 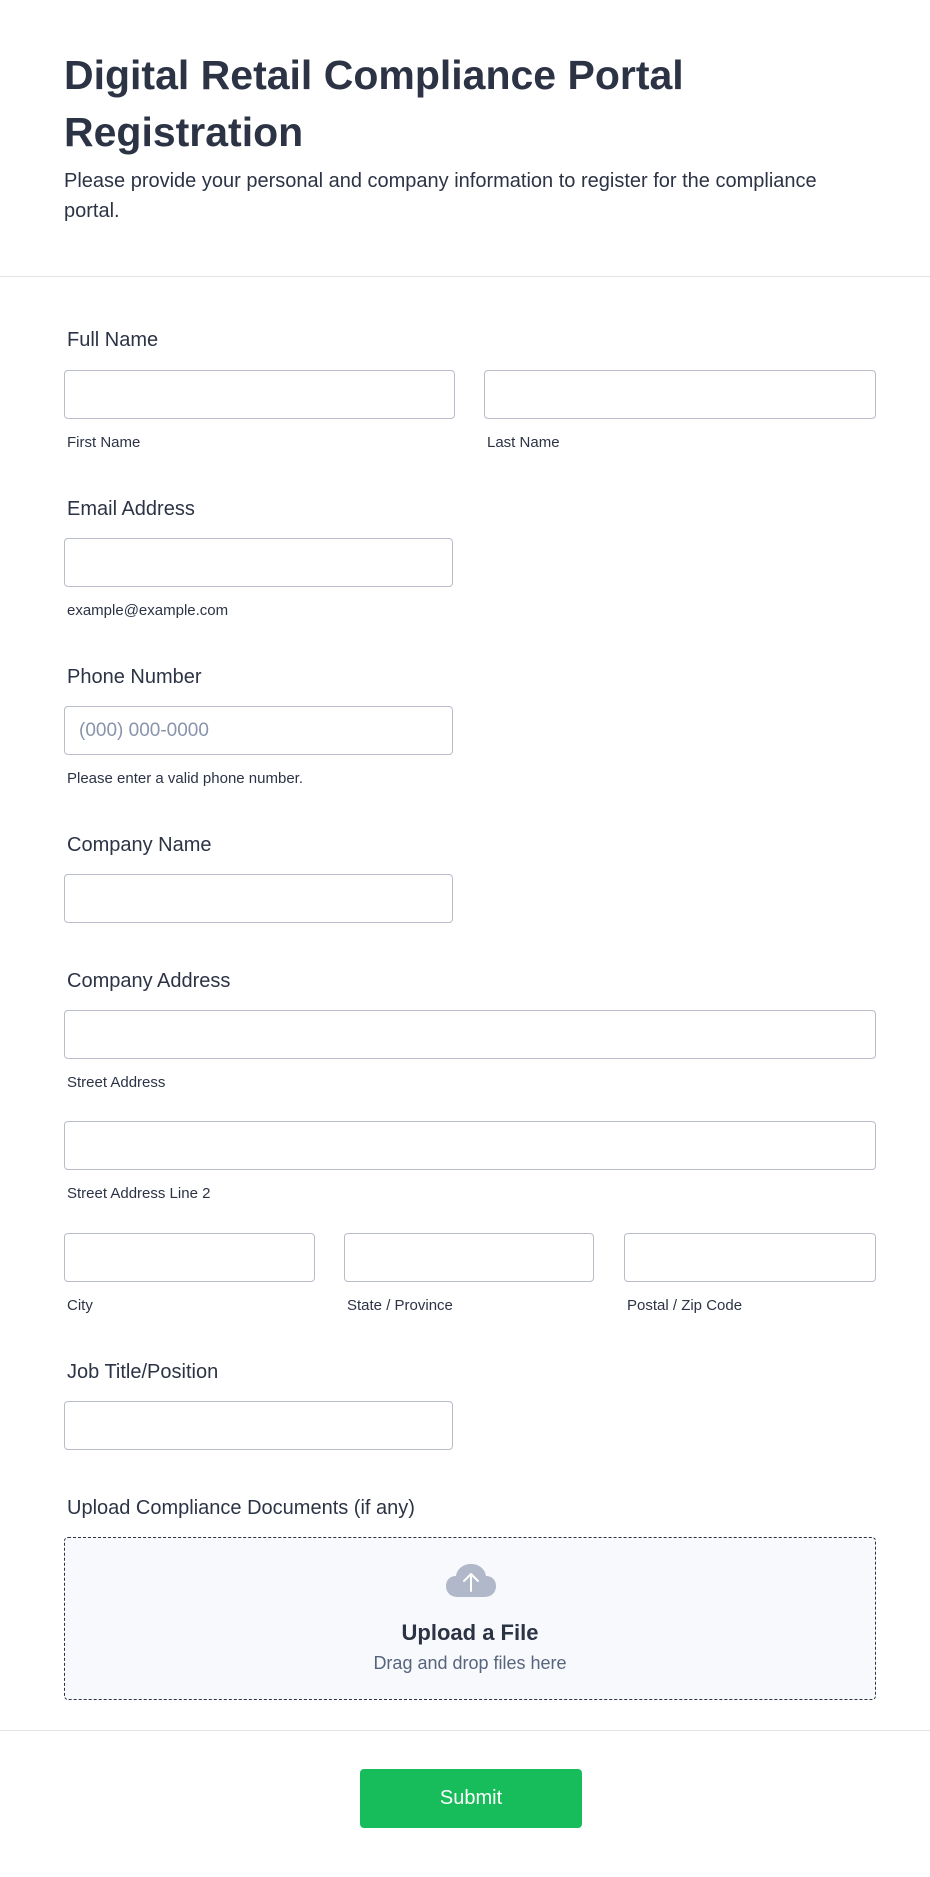 What do you see at coordinates (470, 1663) in the screenshot?
I see `upload-hint: Drag and drop files here` at bounding box center [470, 1663].